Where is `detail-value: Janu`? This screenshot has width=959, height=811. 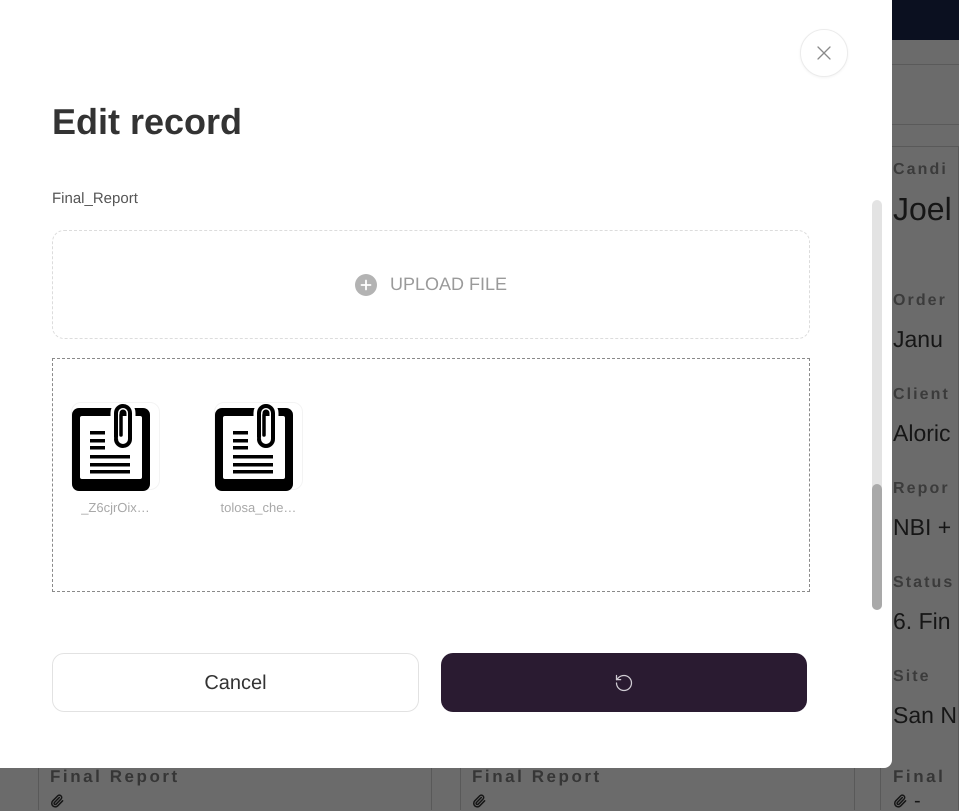
detail-value: Janu is located at coordinates (918, 339).